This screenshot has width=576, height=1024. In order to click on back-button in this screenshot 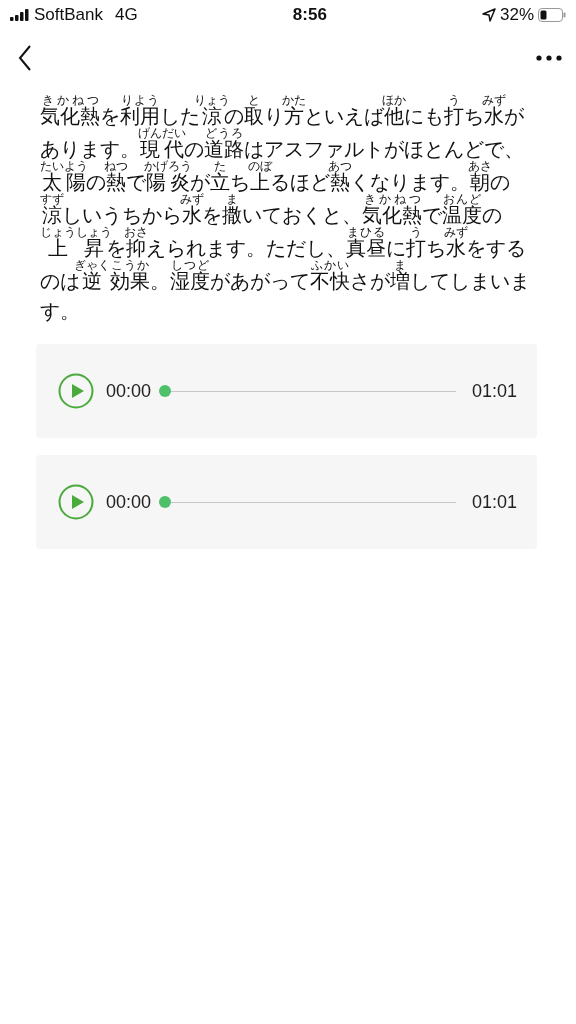, I will do `click(25, 58)`.